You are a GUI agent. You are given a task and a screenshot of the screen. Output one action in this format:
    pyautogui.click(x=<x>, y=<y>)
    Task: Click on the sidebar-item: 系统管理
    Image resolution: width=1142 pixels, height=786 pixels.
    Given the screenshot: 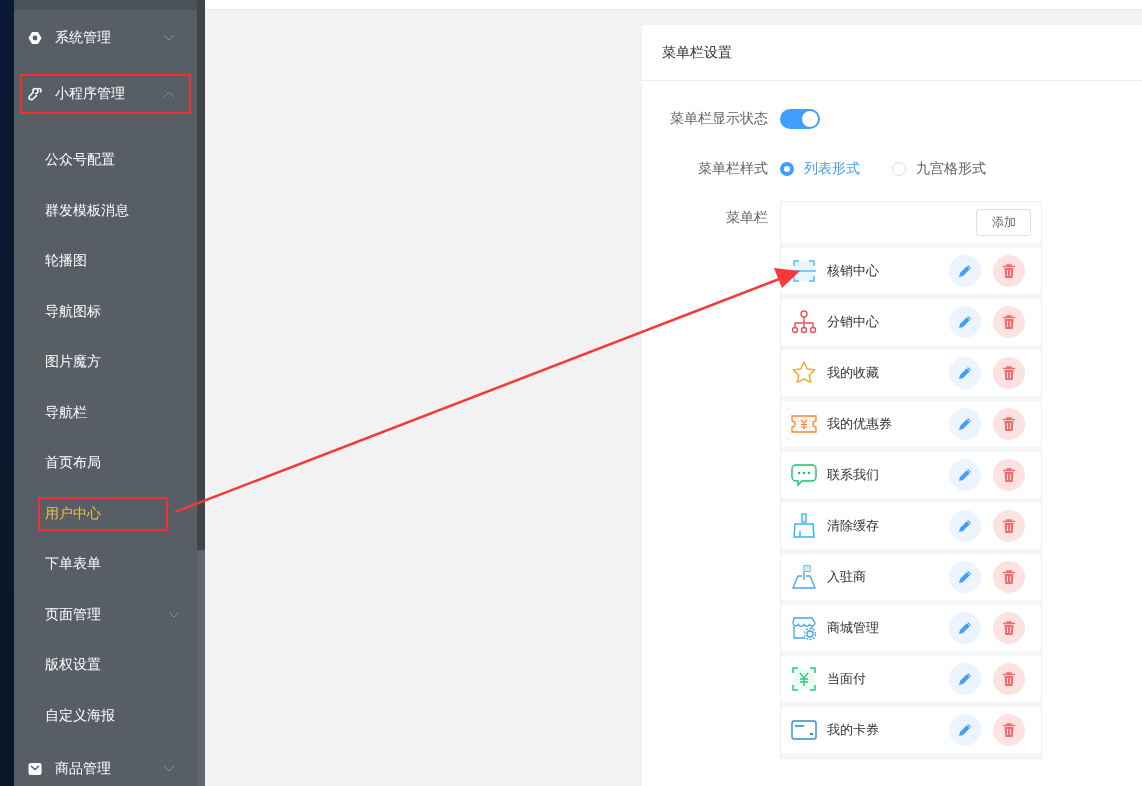 What is the action you would take?
    pyautogui.click(x=105, y=38)
    